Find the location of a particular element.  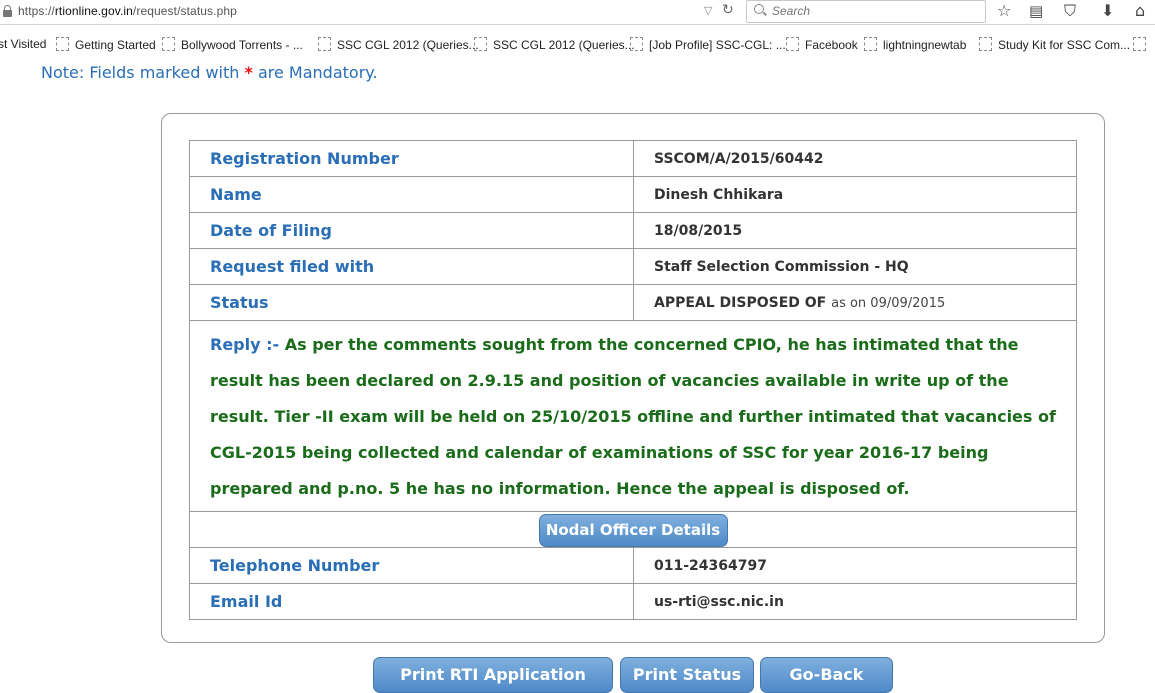

registration-number-label: Registration Number is located at coordinates (411, 158).